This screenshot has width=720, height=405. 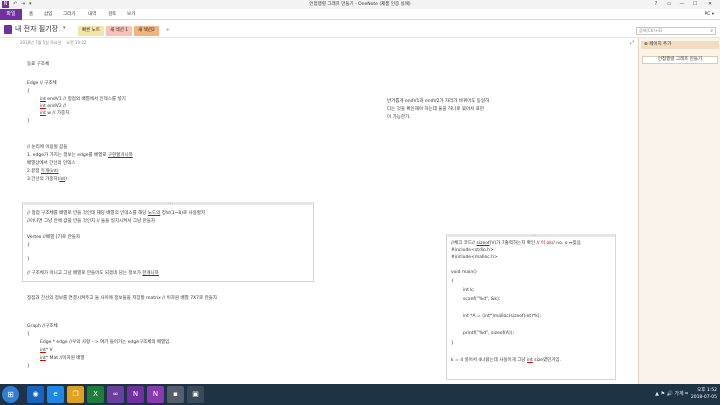 I want to click on tab-draw: 그리기, so click(x=69, y=14).